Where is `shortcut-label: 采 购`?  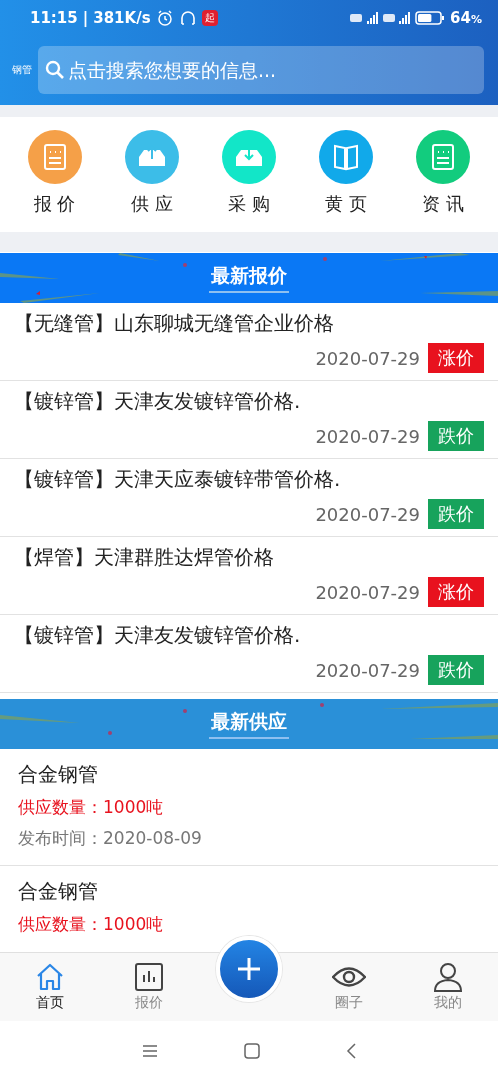
shortcut-label: 采 购 is located at coordinates (249, 204).